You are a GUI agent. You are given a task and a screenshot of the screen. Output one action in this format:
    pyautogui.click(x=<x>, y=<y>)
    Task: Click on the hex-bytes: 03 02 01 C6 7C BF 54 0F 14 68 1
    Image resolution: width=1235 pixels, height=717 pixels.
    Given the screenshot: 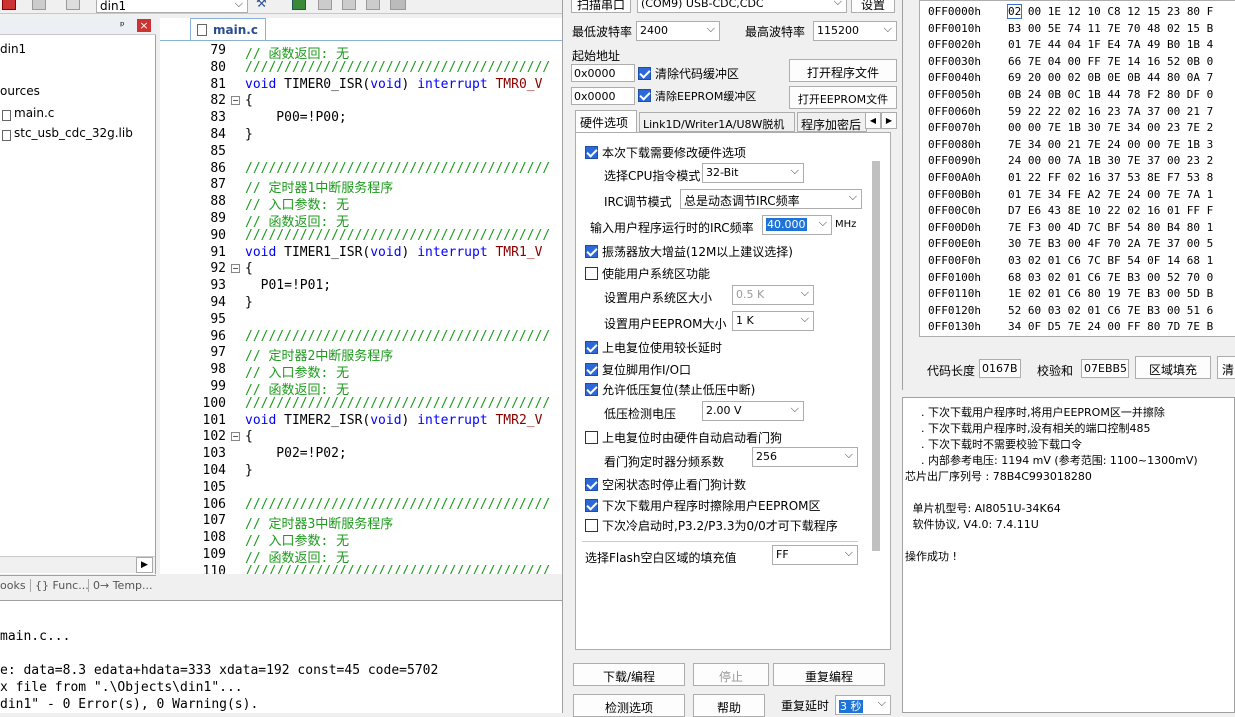 What is the action you would take?
    pyautogui.click(x=1110, y=262)
    